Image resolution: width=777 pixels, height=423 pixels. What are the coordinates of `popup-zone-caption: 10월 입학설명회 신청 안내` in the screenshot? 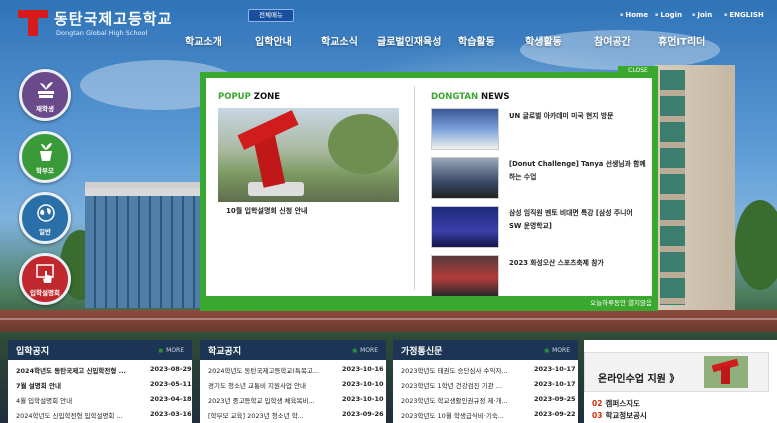 It's located at (266, 211).